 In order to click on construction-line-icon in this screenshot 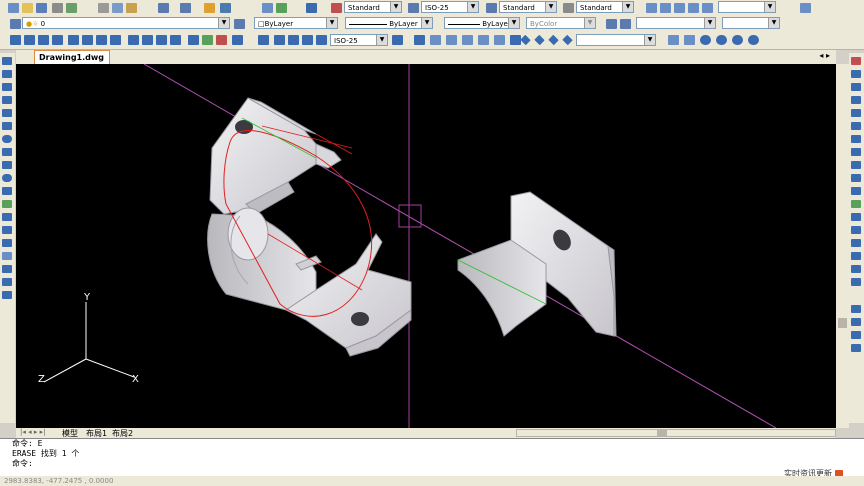, I will do `click(7, 74)`.